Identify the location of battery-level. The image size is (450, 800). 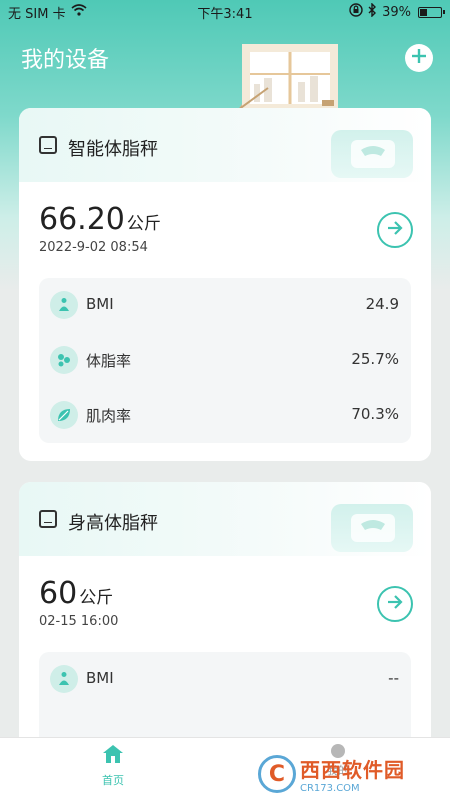
(424, 12).